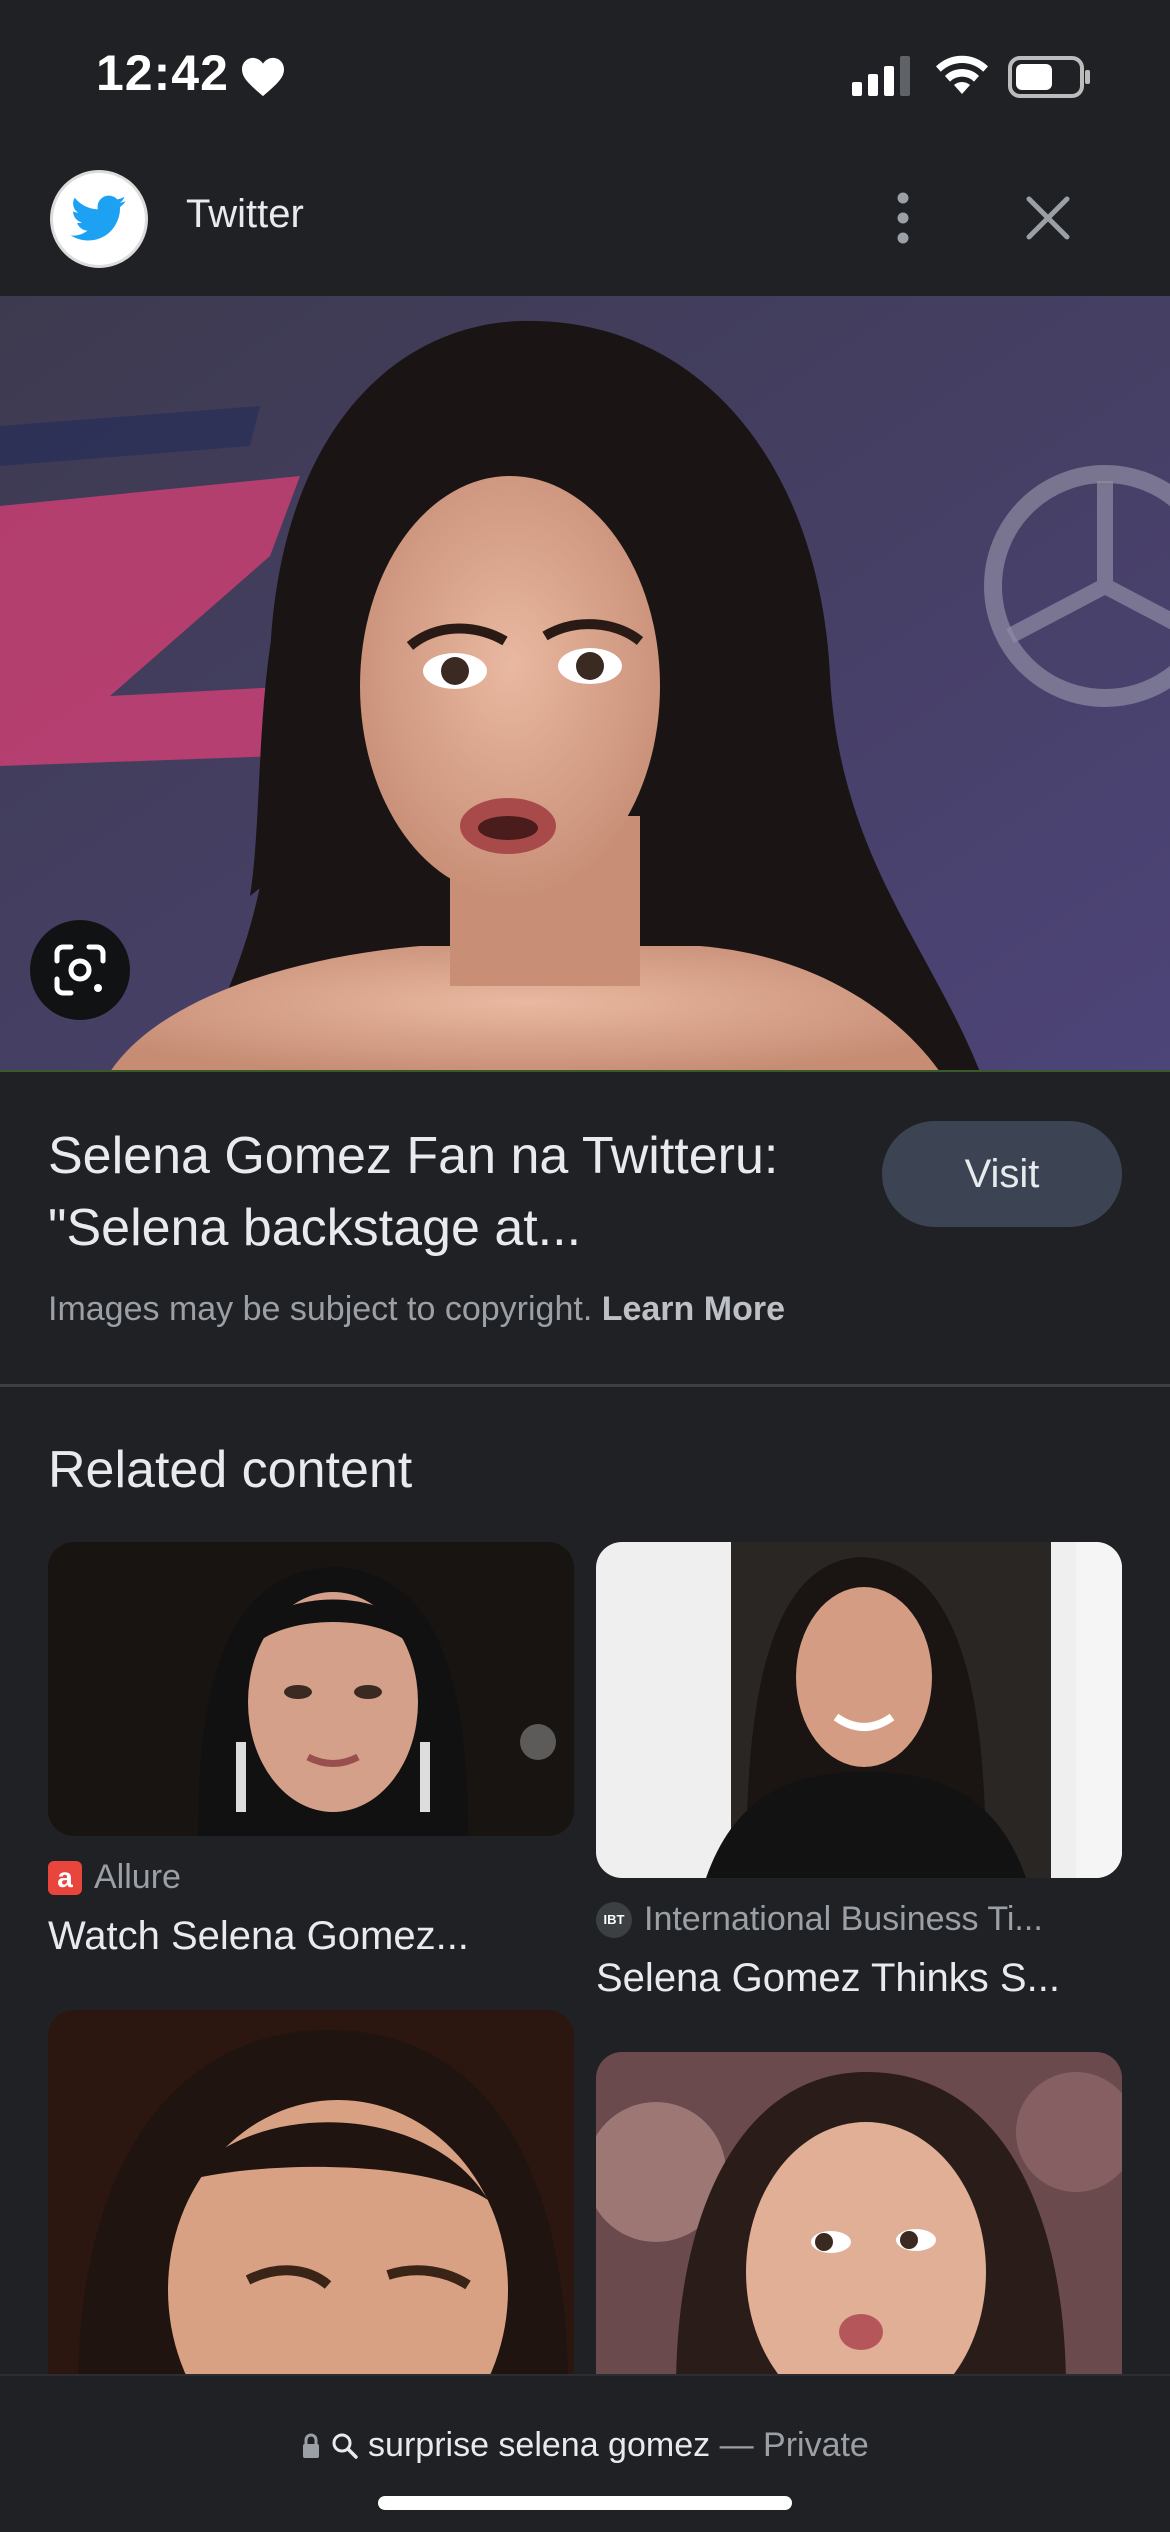  Describe the element at coordinates (245, 214) in the screenshot. I see `source-name: Twitter` at that location.